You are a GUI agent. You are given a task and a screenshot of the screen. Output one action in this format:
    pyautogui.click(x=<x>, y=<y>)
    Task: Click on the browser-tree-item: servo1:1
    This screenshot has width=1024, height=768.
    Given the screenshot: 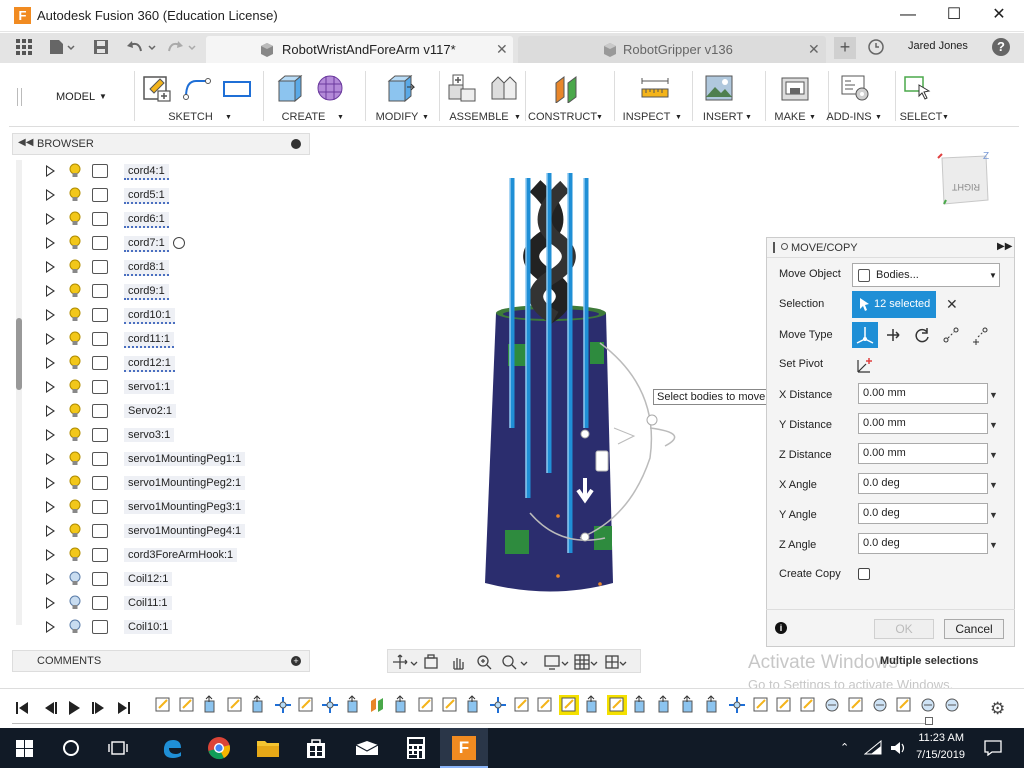 What is the action you would take?
    pyautogui.click(x=175, y=387)
    